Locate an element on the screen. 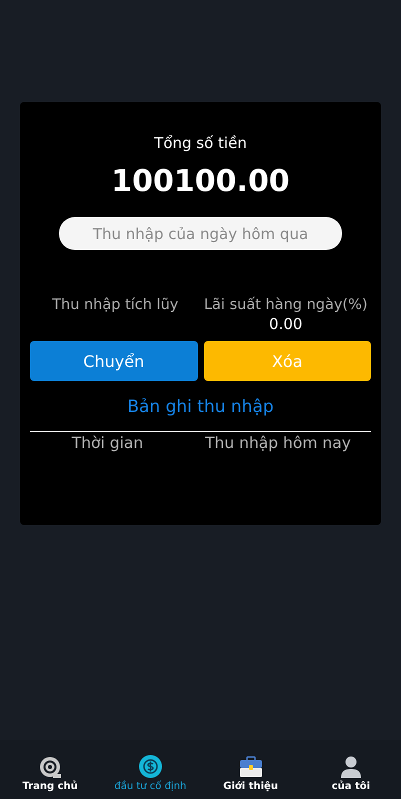 This screenshot has height=799, width=401. records-link: Bản ghi thu nhập is located at coordinates (200, 407).